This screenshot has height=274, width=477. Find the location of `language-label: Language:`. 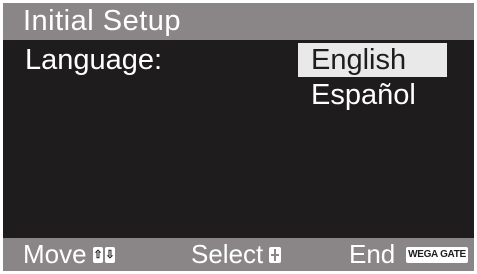

language-label: Language: is located at coordinates (94, 60).